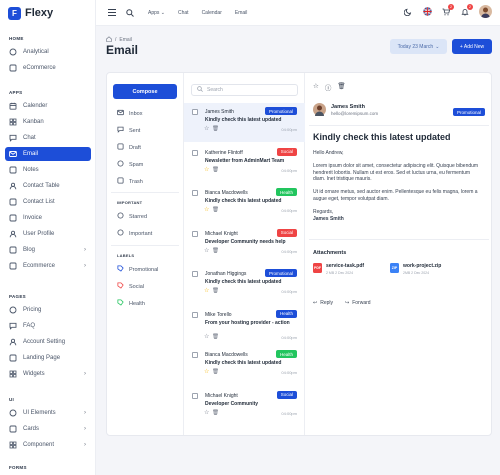 This screenshot has width=500, height=475. I want to click on moon-icon, so click(408, 12).